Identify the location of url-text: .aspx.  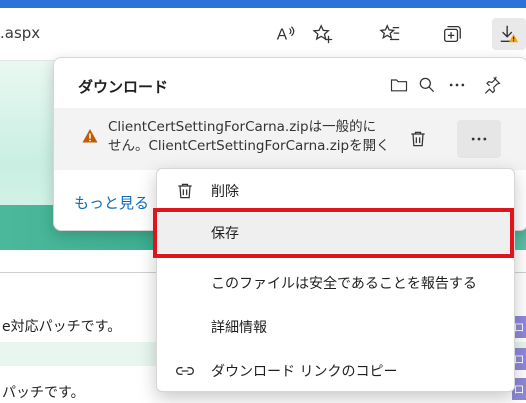
(20, 33).